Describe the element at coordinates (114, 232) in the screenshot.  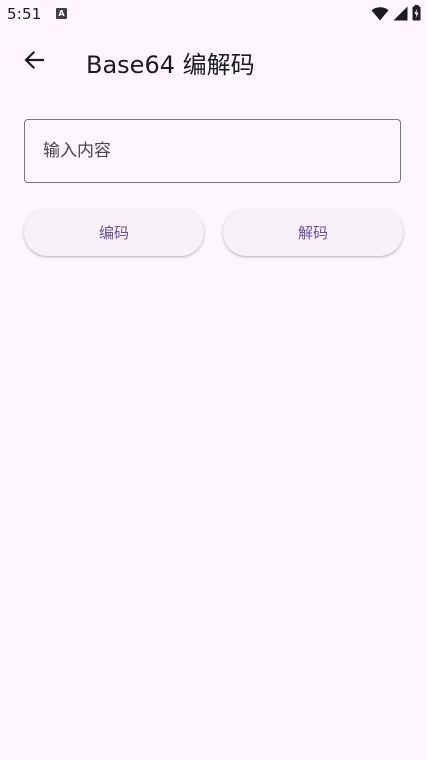
I see `encode-button: 编码` at that location.